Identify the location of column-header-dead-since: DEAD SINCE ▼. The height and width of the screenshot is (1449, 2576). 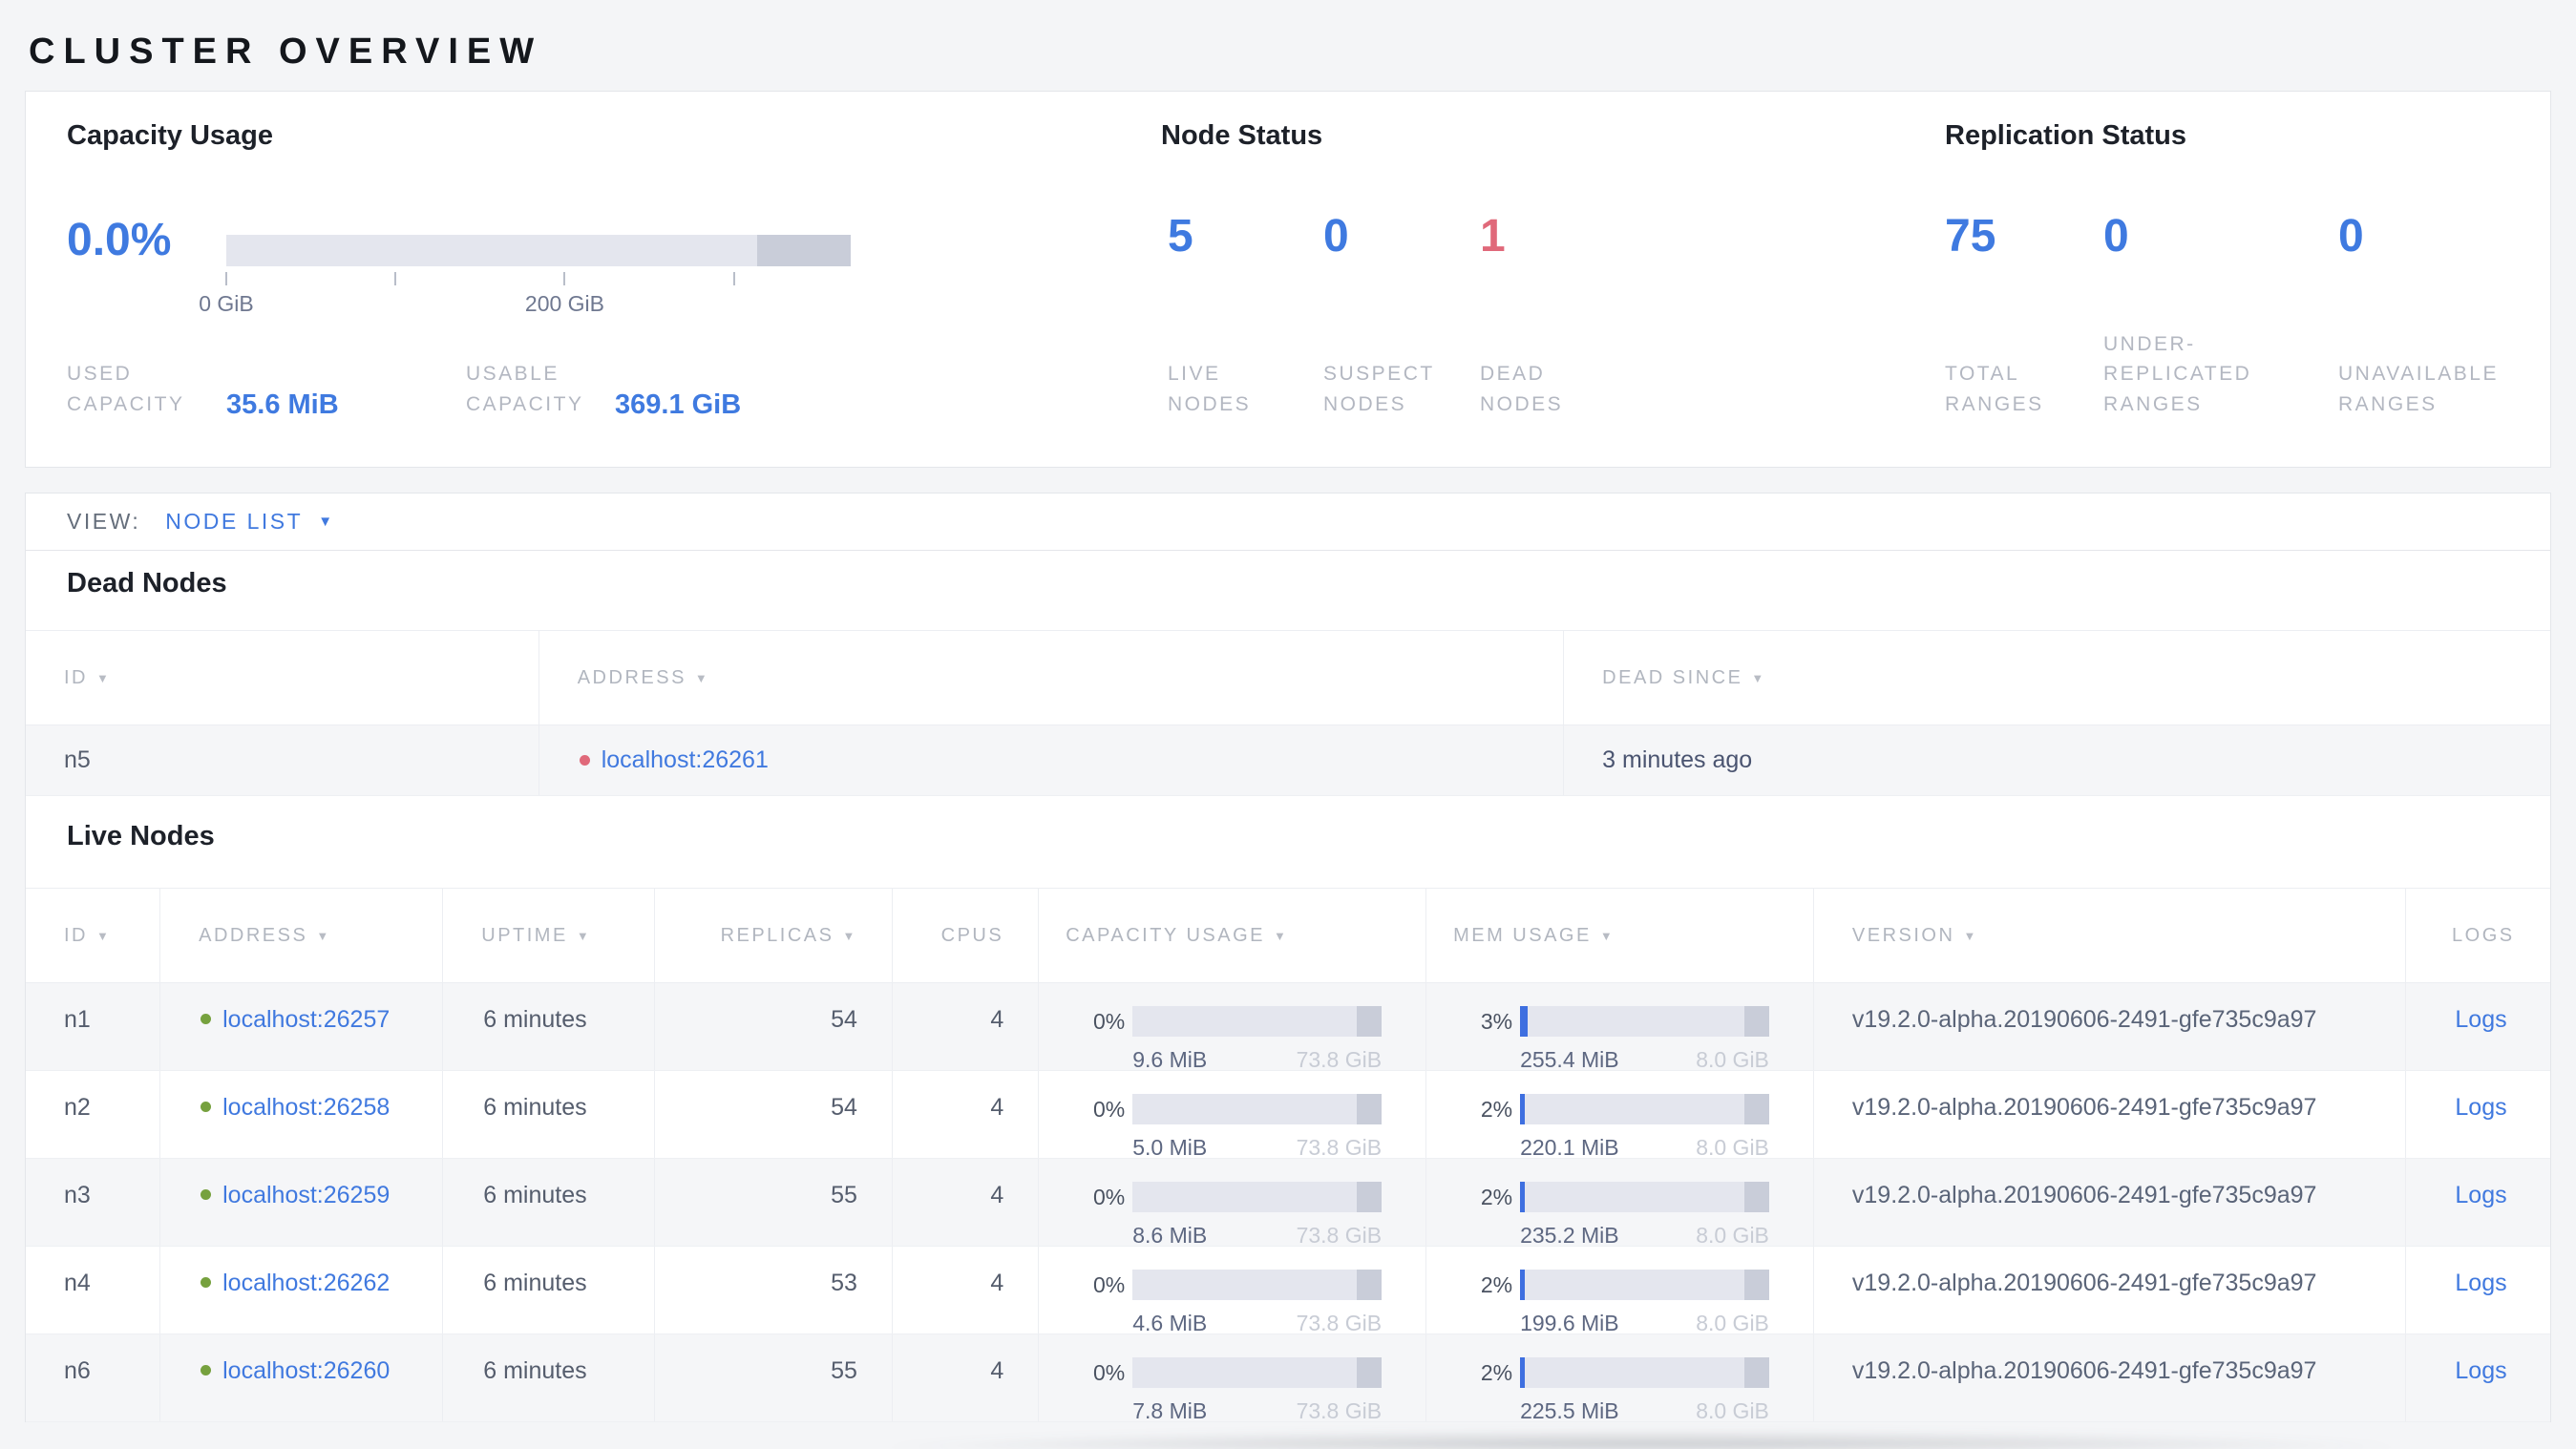
(2056, 678).